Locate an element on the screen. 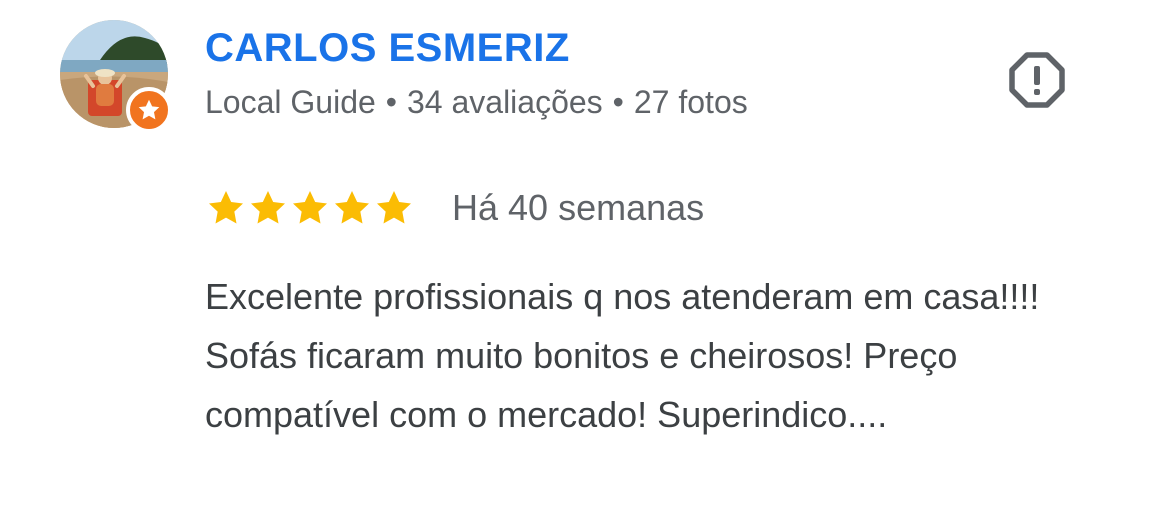 This screenshot has width=1170, height=531. local-guide-star-icon is located at coordinates (149, 109).